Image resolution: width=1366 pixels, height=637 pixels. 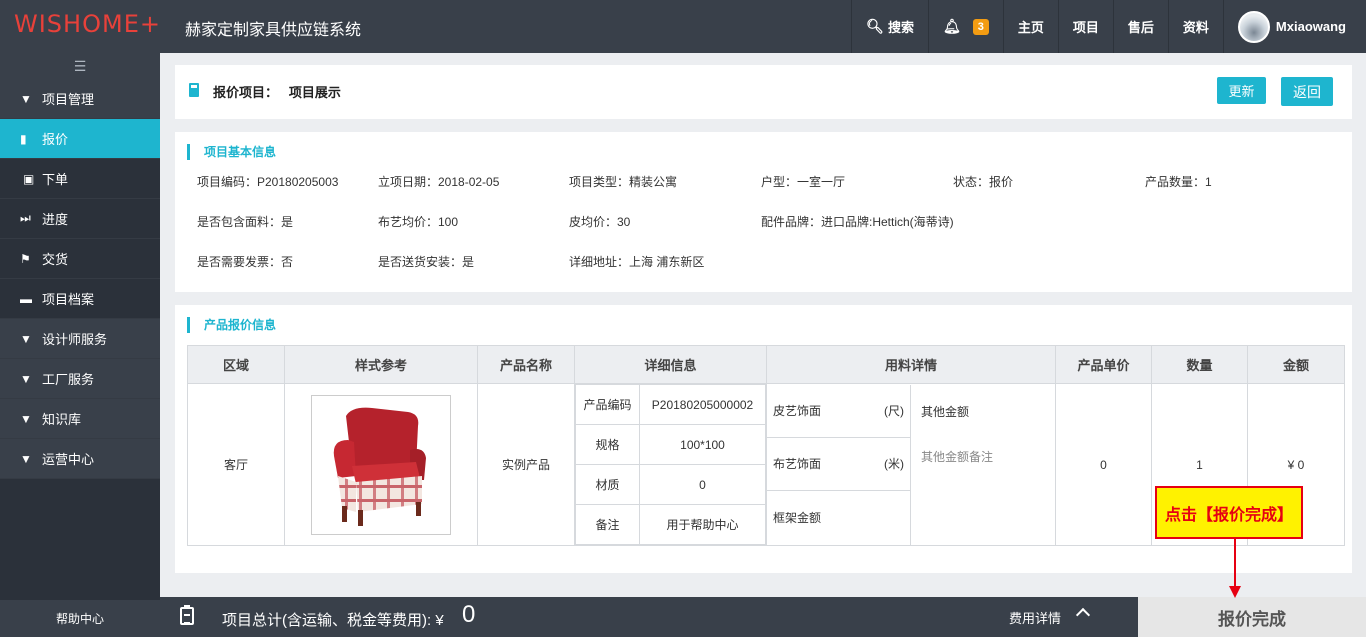 What do you see at coordinates (607, 524) in the screenshot?
I see `detail-key: 备注` at bounding box center [607, 524].